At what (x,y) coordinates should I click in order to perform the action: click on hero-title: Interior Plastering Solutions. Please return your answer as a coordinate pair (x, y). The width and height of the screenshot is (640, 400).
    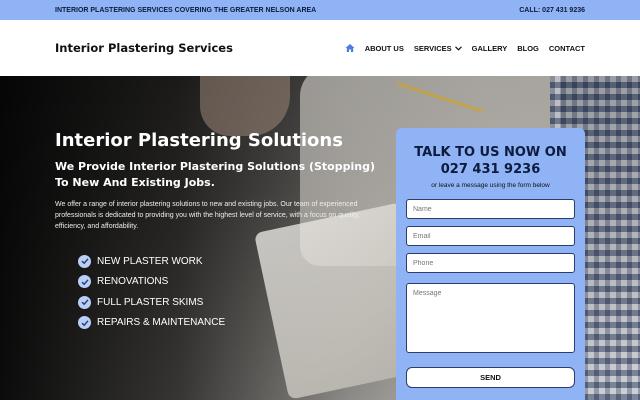
    Looking at the image, I should click on (199, 140).